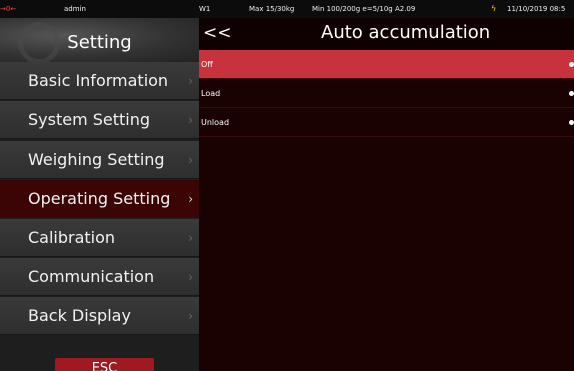 This screenshot has height=371, width=574. Describe the element at coordinates (536, 9) in the screenshot. I see `date-time: 11/10/2019 08:5` at that location.